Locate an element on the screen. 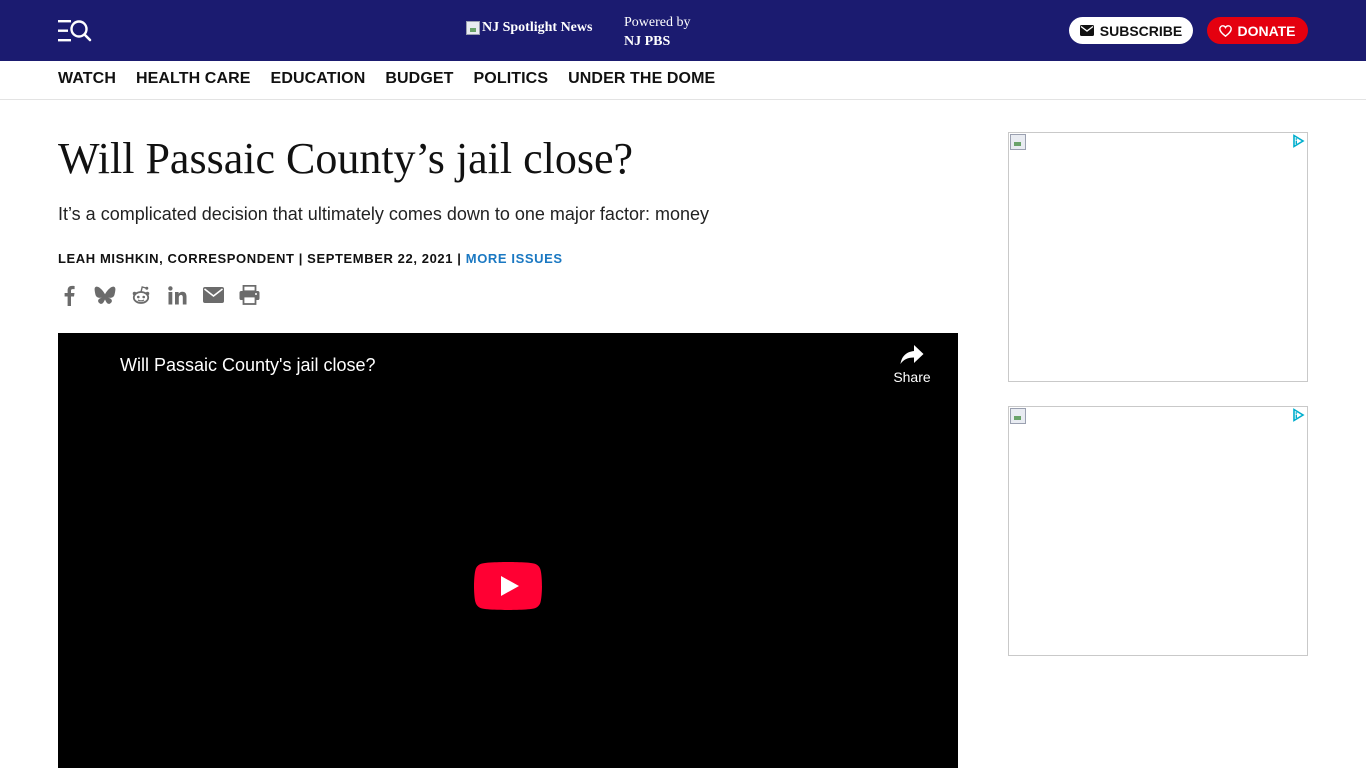 This screenshot has height=768, width=1366. byline-date: SEPTEMBER 22, 2021 is located at coordinates (380, 258).